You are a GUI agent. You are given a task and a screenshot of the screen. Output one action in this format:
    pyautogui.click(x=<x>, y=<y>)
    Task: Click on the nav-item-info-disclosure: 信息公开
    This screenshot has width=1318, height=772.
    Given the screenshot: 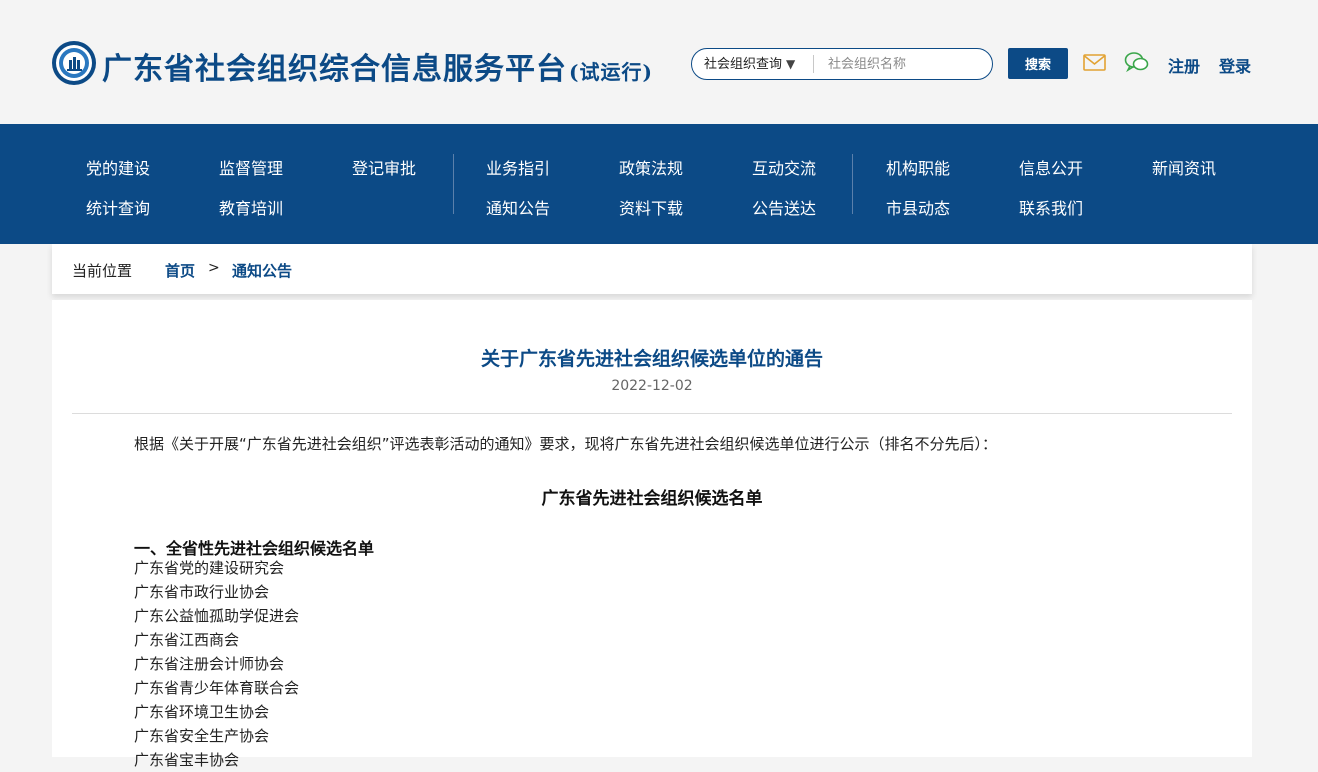 What is the action you would take?
    pyautogui.click(x=1051, y=167)
    